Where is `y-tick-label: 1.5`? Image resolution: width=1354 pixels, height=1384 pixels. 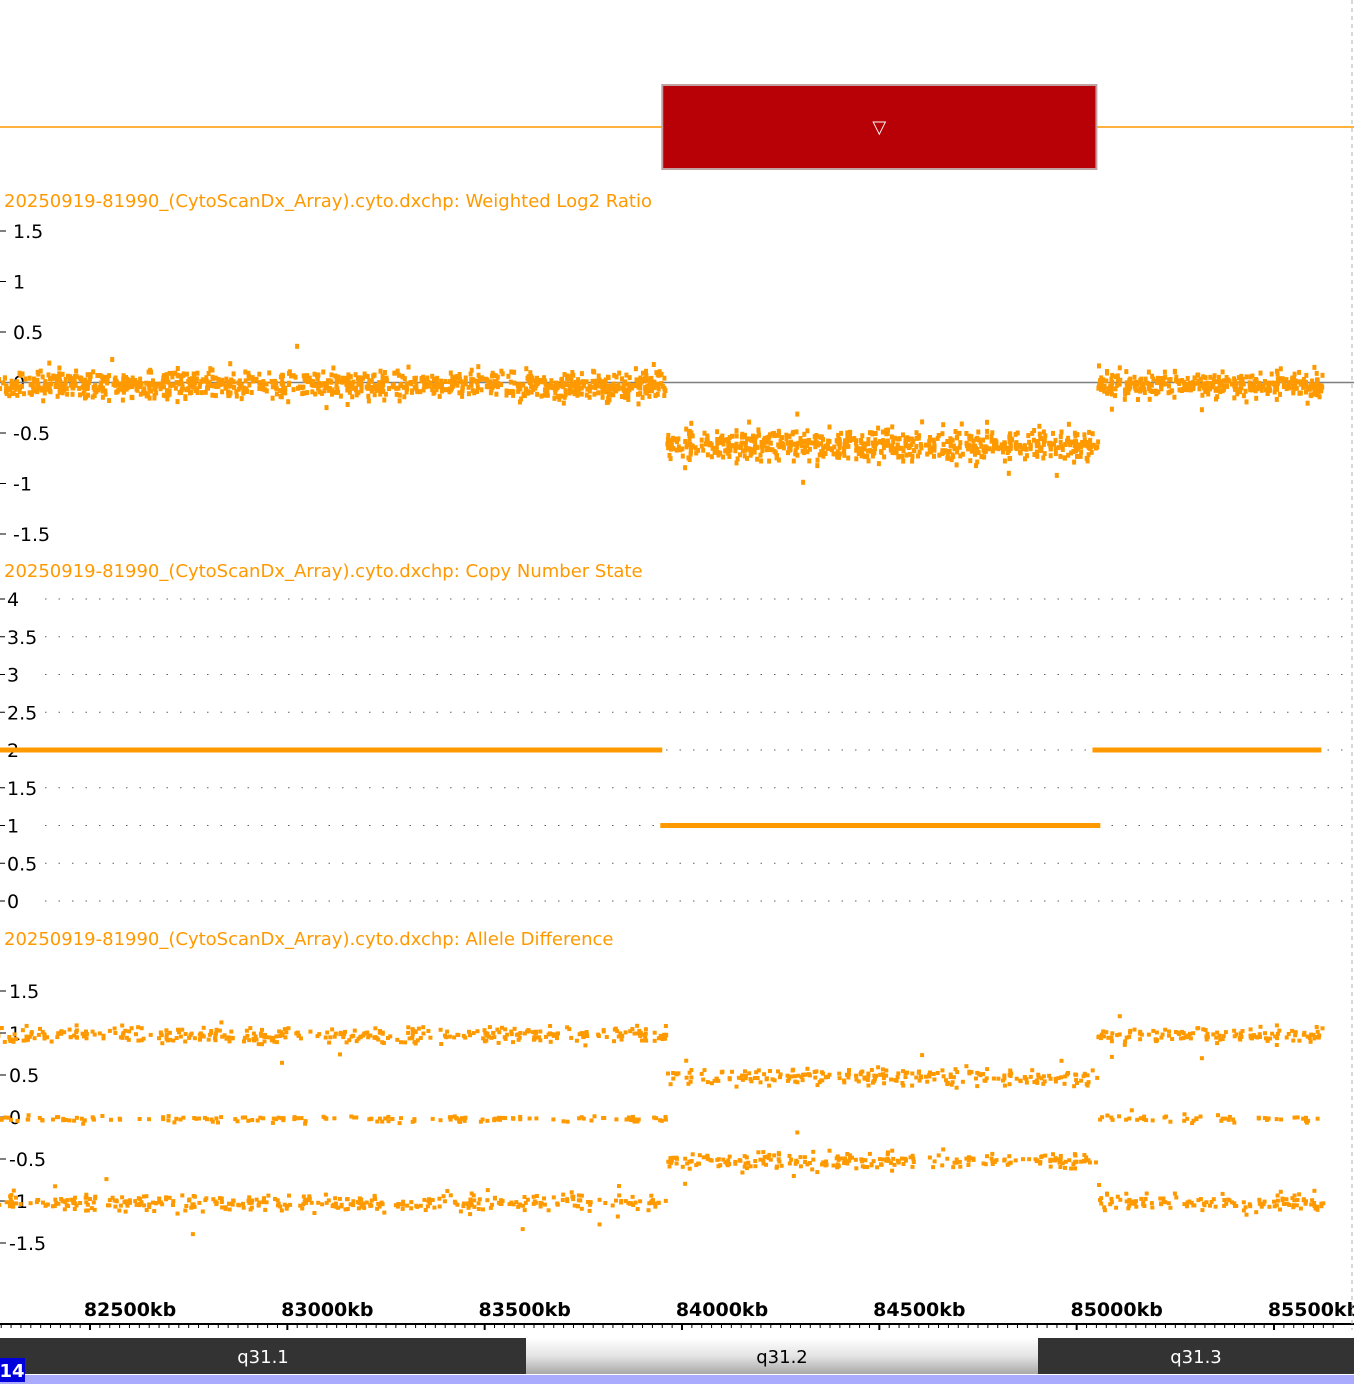
y-tick-label: 1.5 is located at coordinates (28, 232).